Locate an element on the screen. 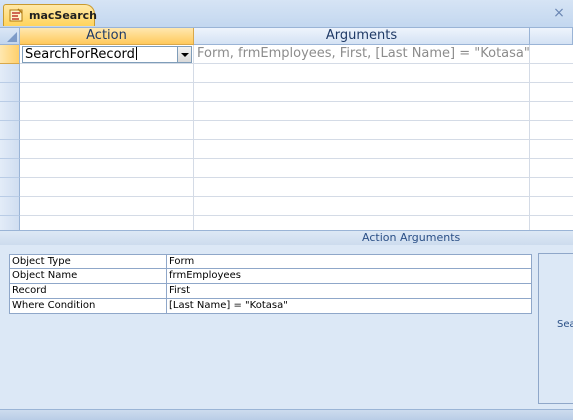  property-row: Where Condition [Last Name] = "Kotasa" is located at coordinates (271, 306).